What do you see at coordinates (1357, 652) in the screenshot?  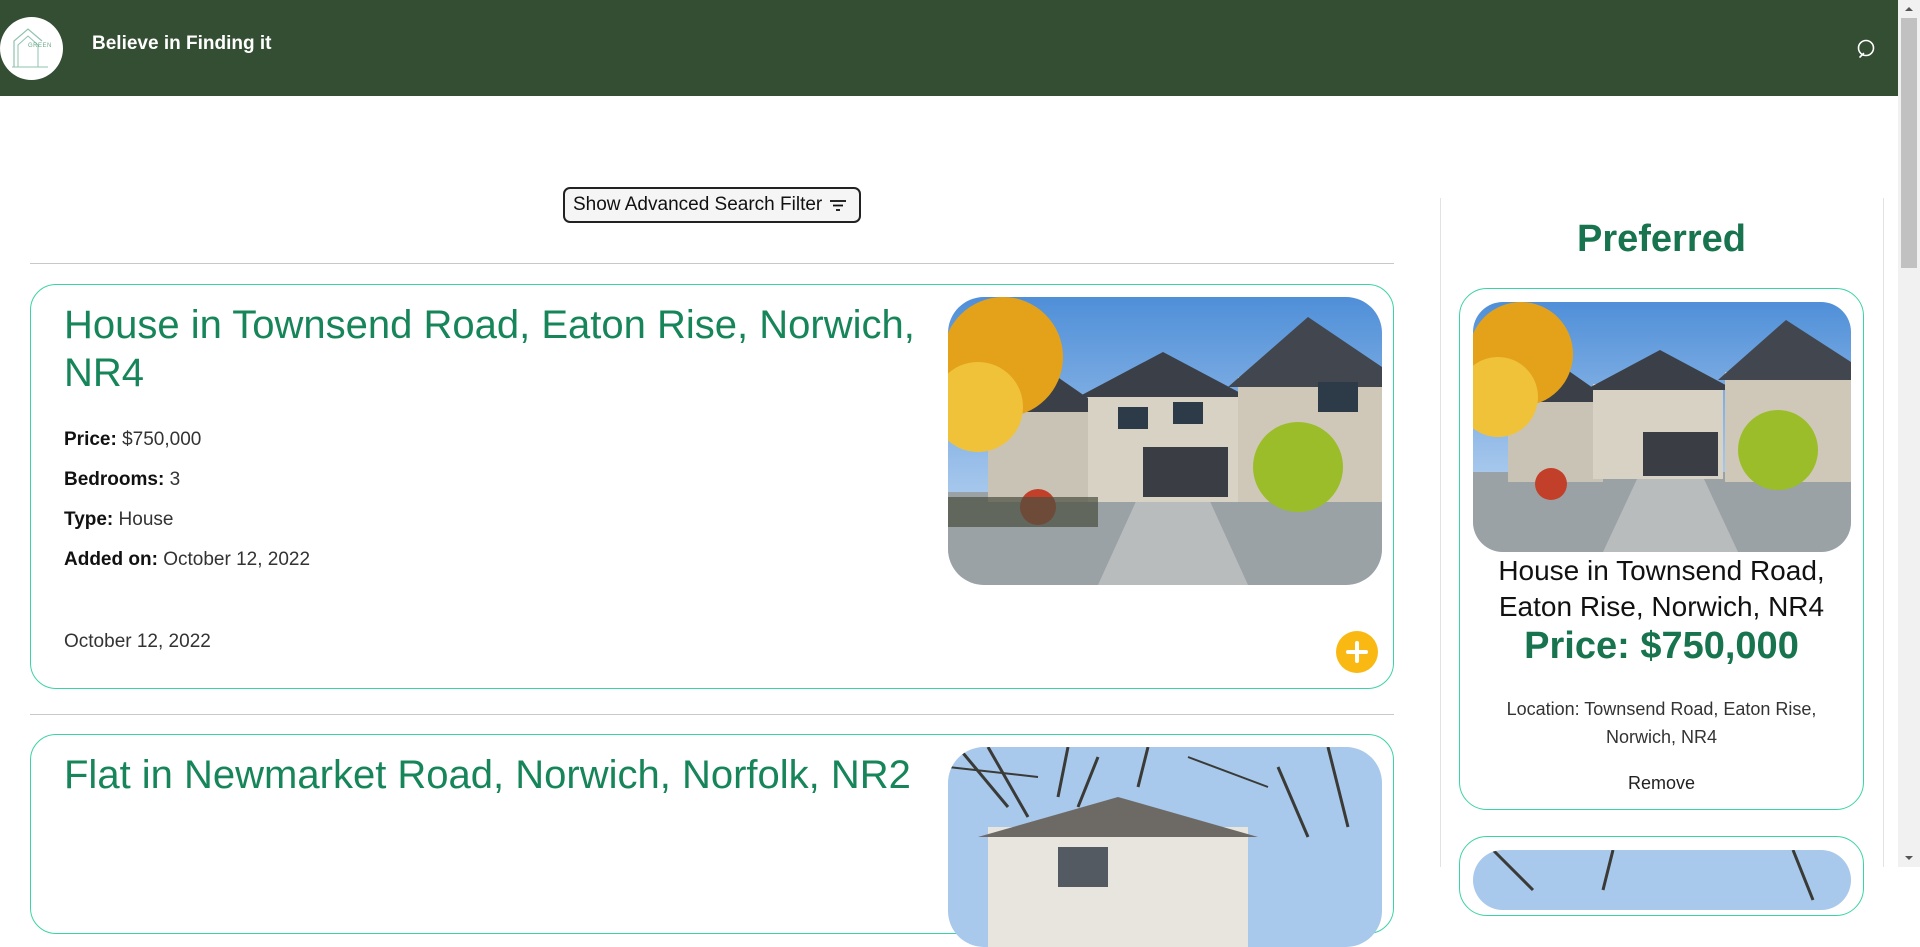 I see `add-to-preferred-button` at bounding box center [1357, 652].